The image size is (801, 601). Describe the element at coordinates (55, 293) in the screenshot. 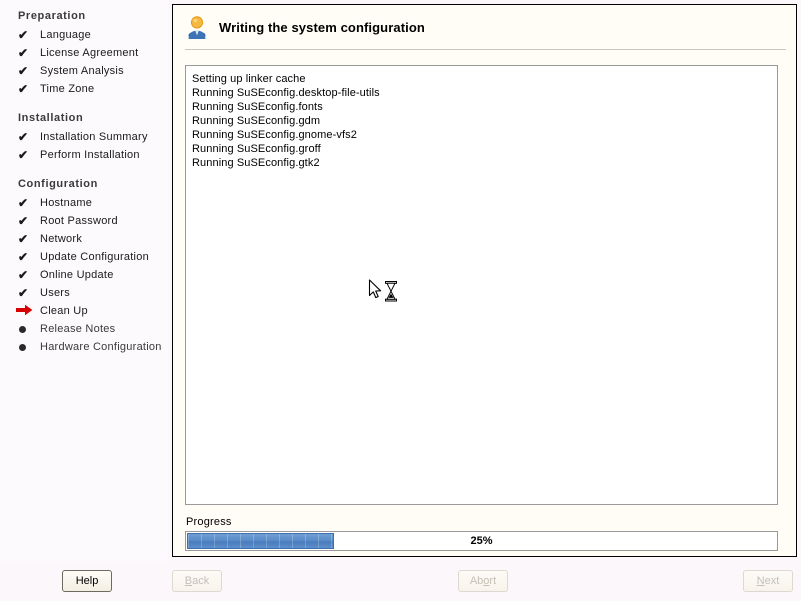

I see `sidebar-item-label: Users` at that location.